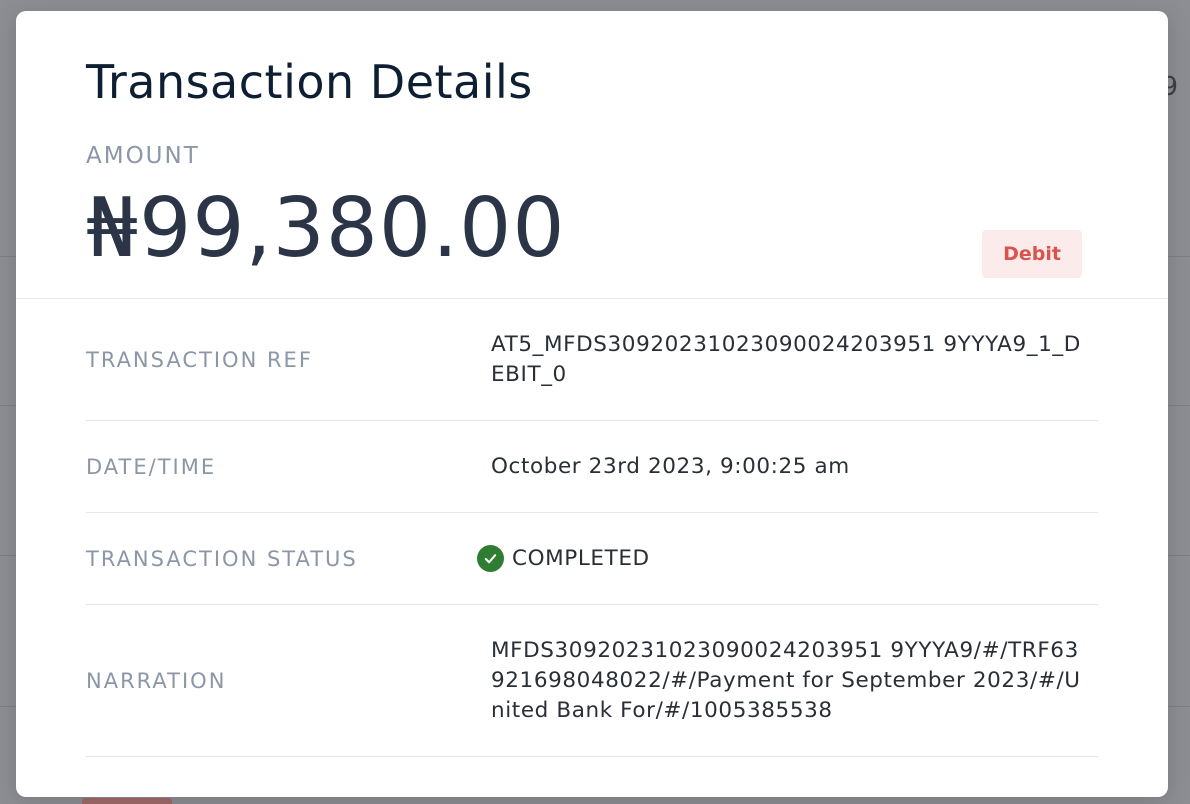 The height and width of the screenshot is (804, 1190). Describe the element at coordinates (326, 228) in the screenshot. I see `amount-value: ₦99,380.00` at that location.